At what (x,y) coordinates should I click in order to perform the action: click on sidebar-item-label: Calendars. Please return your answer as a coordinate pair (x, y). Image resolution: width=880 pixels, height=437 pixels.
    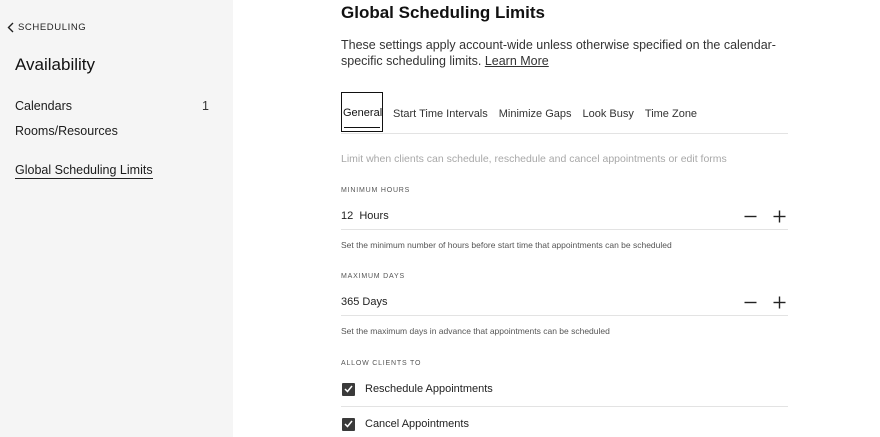
    Looking at the image, I should click on (43, 106).